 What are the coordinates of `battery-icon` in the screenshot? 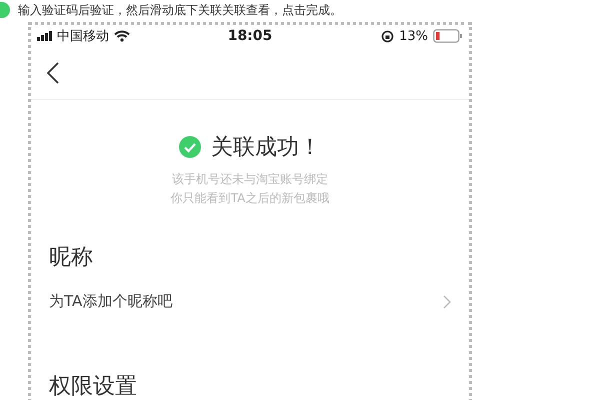 It's located at (447, 36).